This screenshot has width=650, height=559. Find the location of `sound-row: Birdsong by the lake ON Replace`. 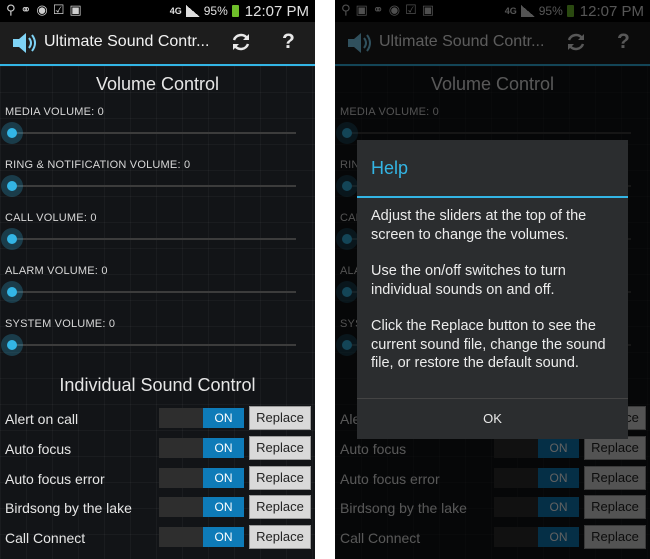

sound-row: Birdsong by the lake ON Replace is located at coordinates (157, 509).